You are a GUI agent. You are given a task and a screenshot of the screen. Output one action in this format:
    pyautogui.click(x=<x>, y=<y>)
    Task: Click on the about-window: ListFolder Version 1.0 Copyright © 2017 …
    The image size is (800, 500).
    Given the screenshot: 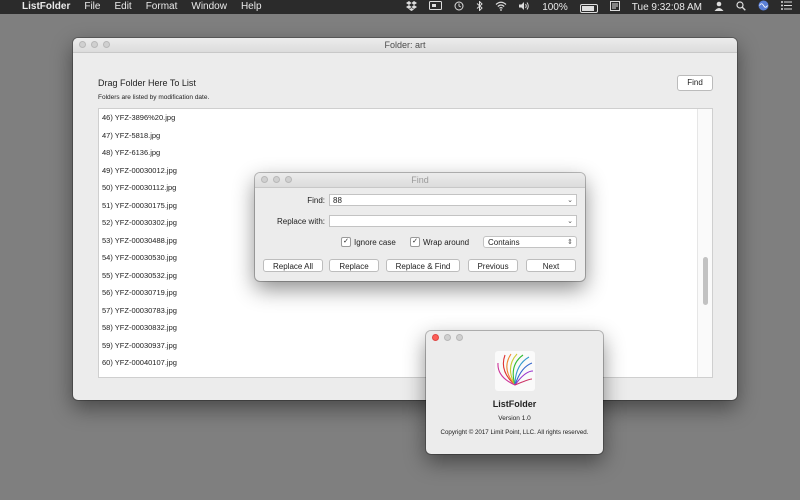 What is the action you would take?
    pyautogui.click(x=514, y=392)
    